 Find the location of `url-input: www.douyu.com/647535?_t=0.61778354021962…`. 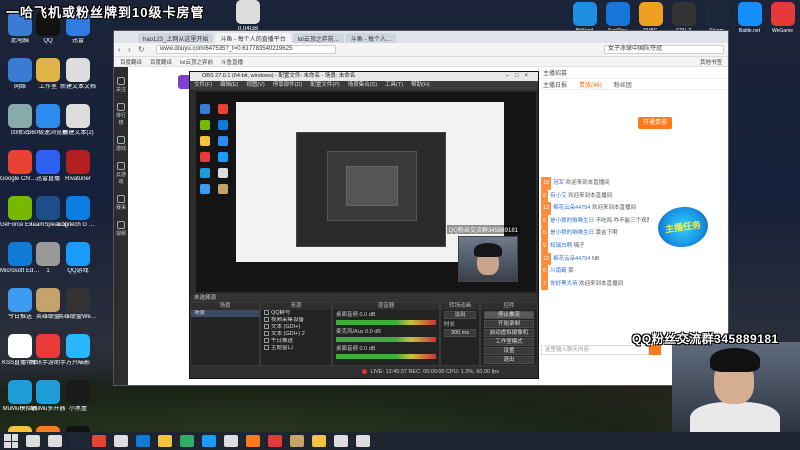

url-input: www.douyu.com/647535?_t=0.61778354021962… is located at coordinates (246, 49).